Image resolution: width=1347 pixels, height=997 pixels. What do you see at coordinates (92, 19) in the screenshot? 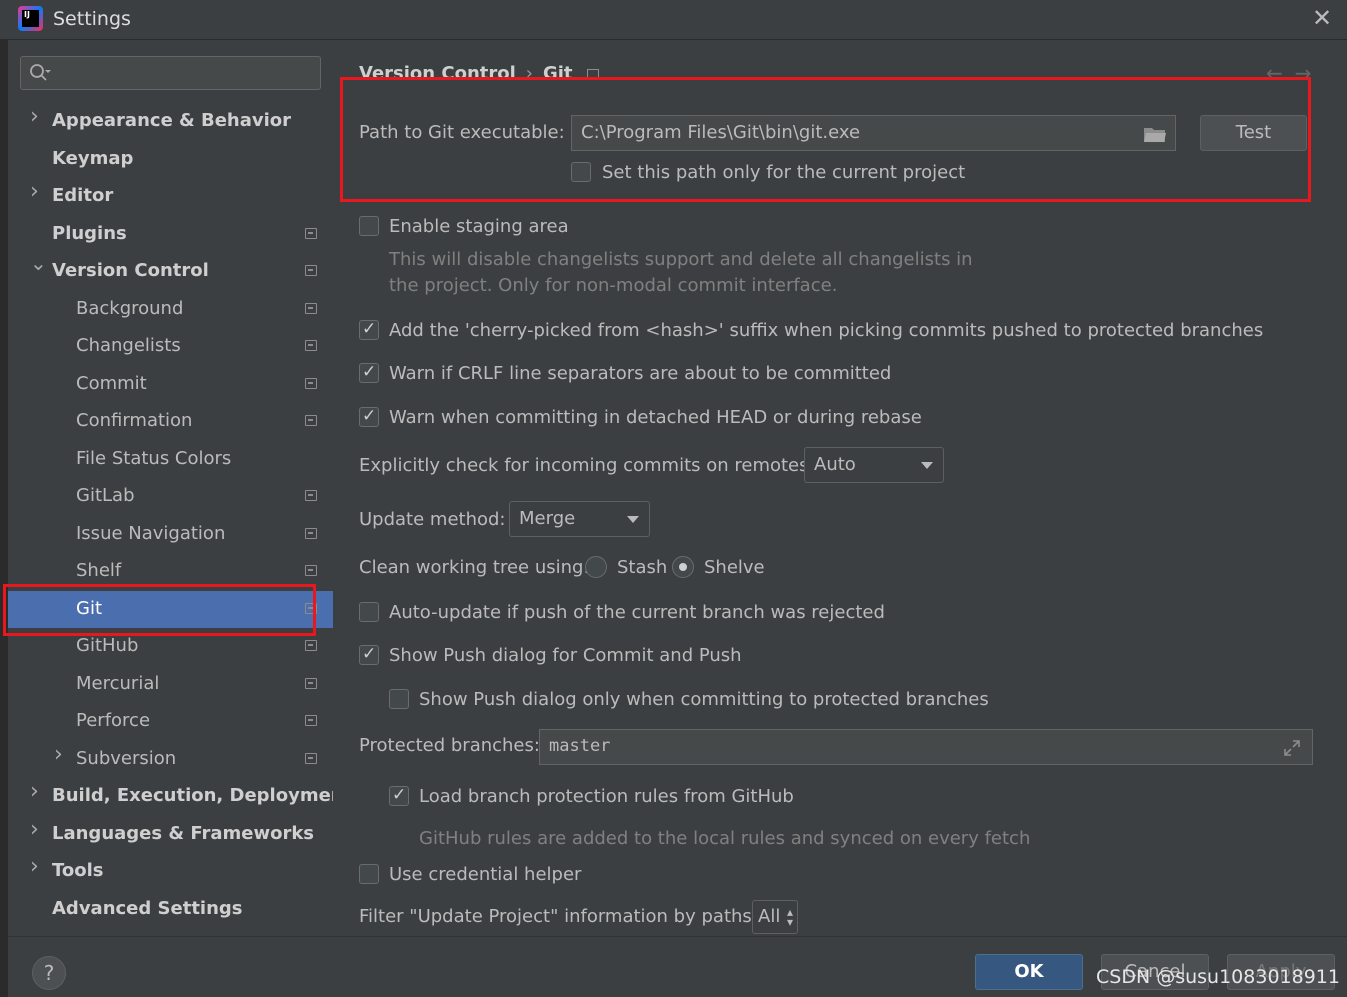
I see `window-title: Settings` at bounding box center [92, 19].